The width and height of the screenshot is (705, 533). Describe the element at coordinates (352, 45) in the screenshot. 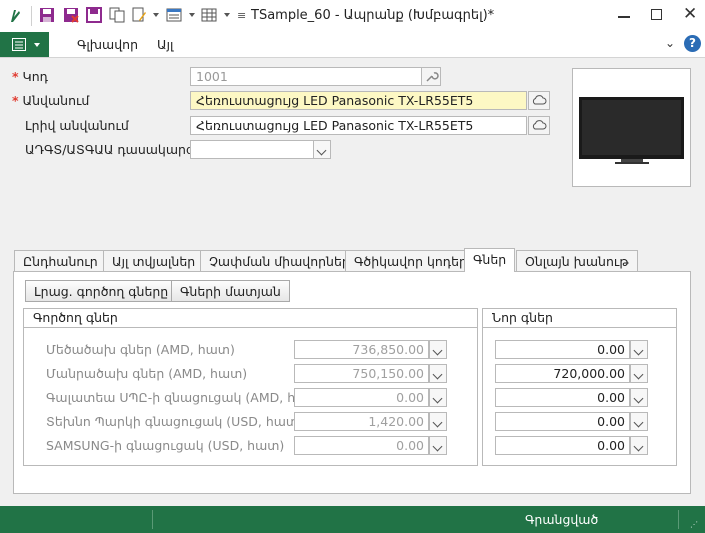

I see `ribbon: Գլխավոր Այլ ⌄ ?` at that location.